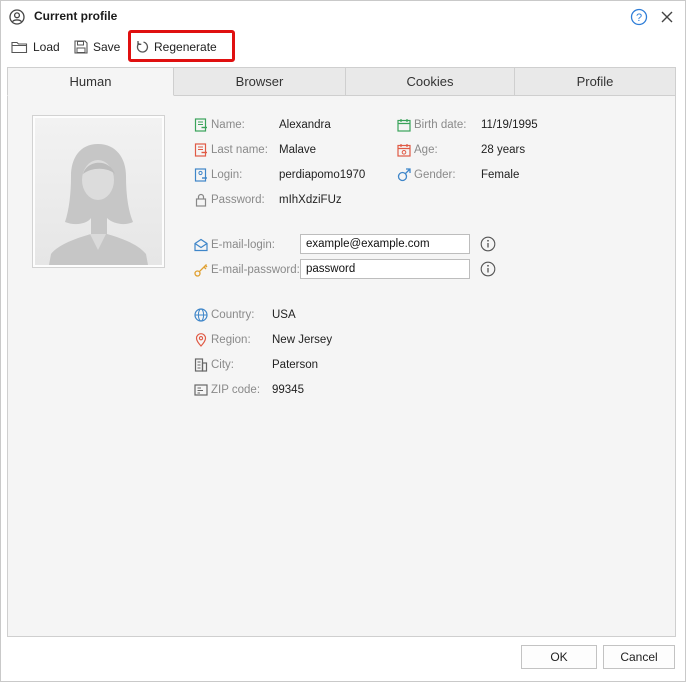 The image size is (686, 682). Describe the element at coordinates (19, 47) in the screenshot. I see `folder-icon` at that location.